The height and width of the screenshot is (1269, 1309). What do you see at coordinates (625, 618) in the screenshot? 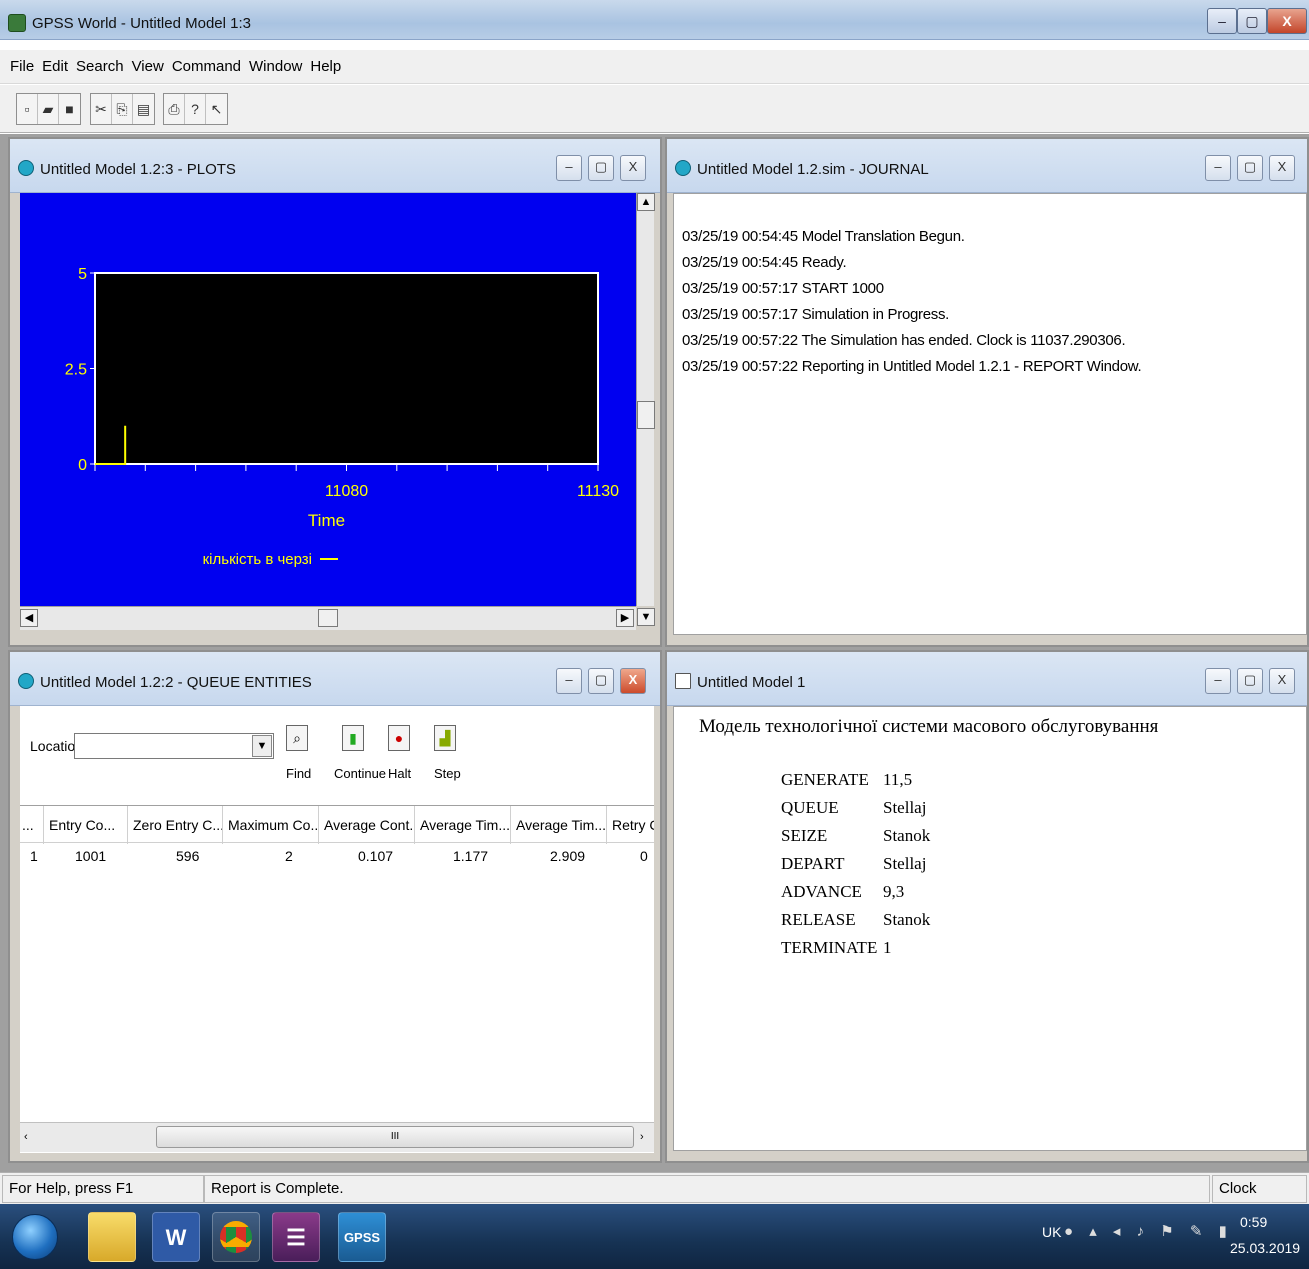
I see `scroll-right-icon: ▶` at bounding box center [625, 618].